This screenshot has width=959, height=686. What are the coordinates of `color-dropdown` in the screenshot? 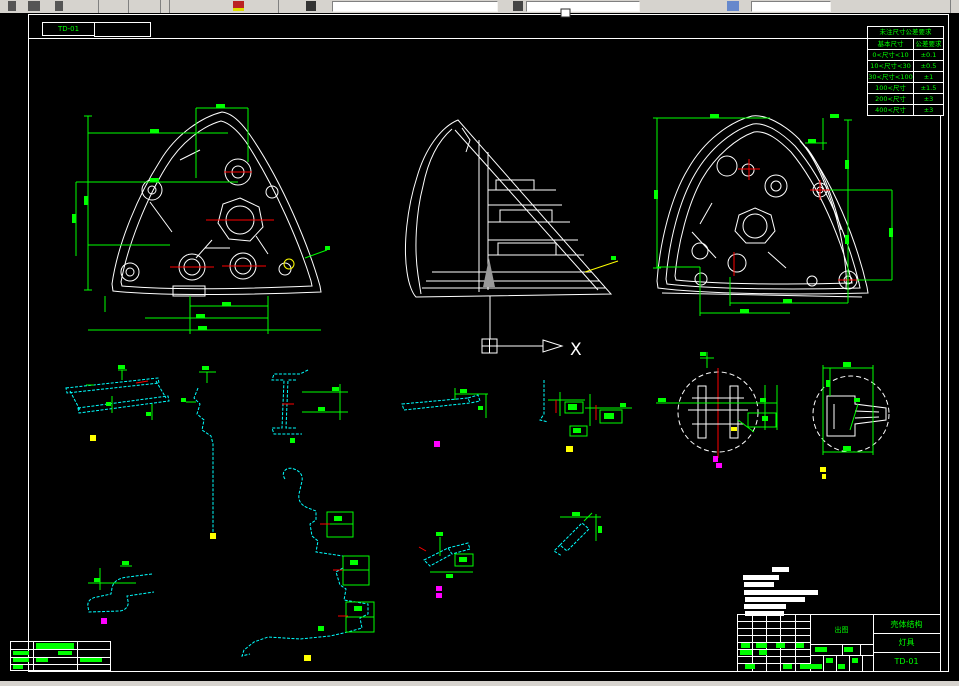 It's located at (583, 6).